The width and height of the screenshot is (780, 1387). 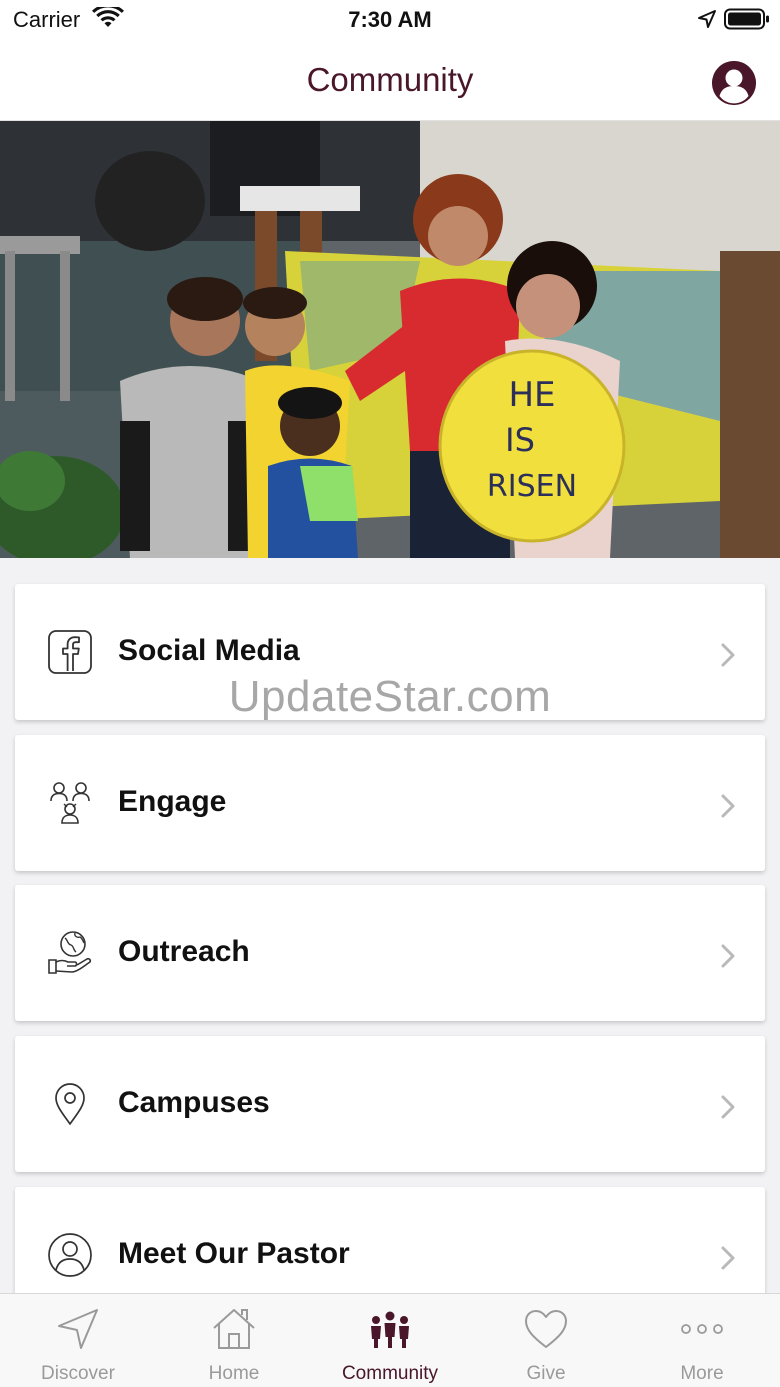 What do you see at coordinates (390, 953) in the screenshot?
I see `menu-item-outreach: Outreach` at bounding box center [390, 953].